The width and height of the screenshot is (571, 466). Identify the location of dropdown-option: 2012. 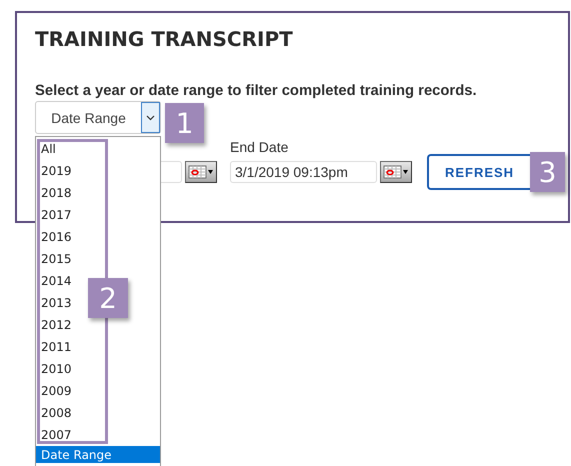
(55, 325).